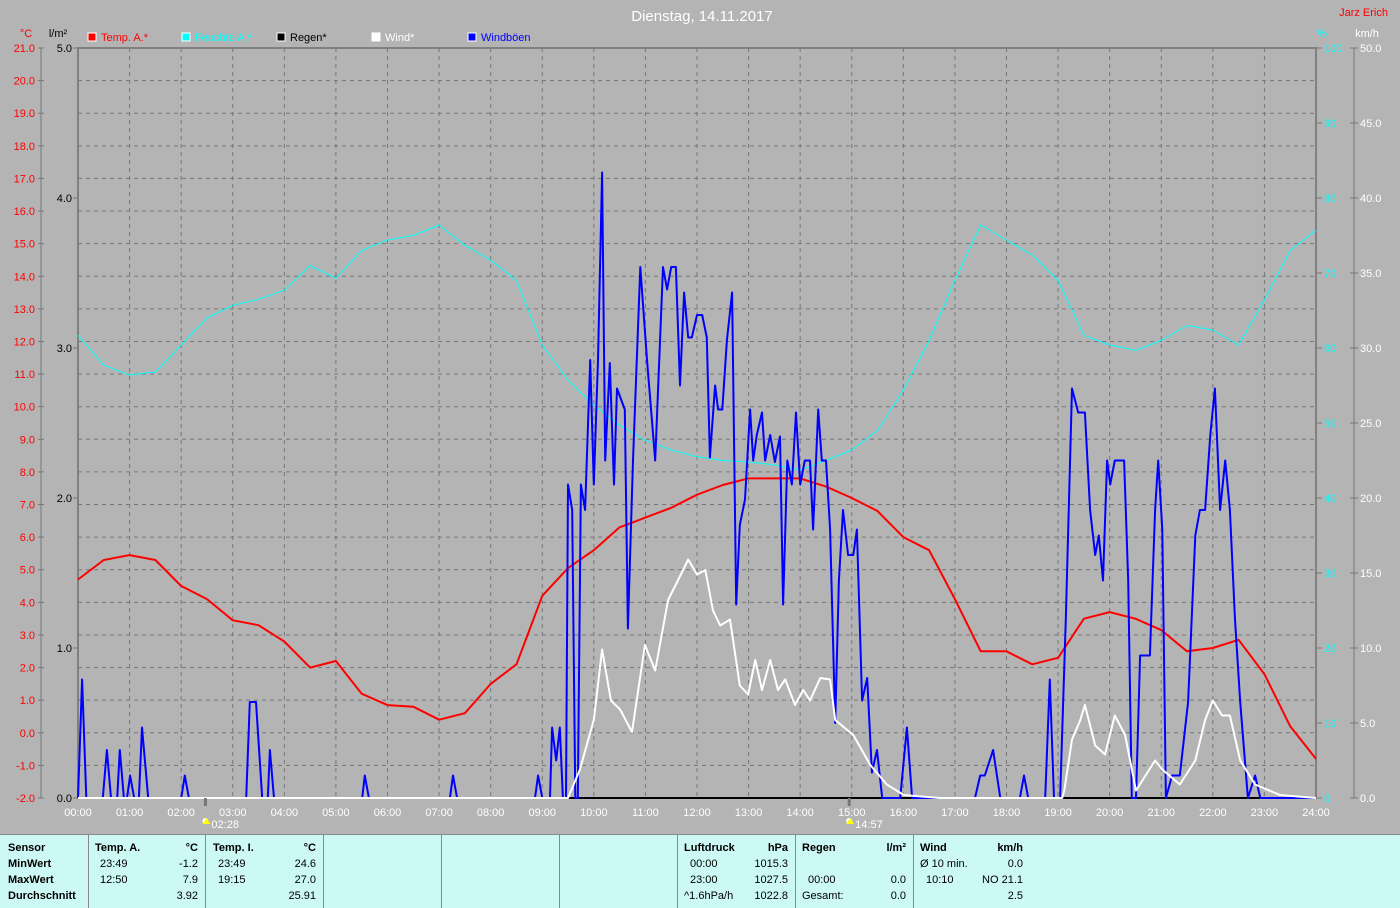 The height and width of the screenshot is (908, 1400). I want to click on x-tick-label: 01:00, so click(130, 813).